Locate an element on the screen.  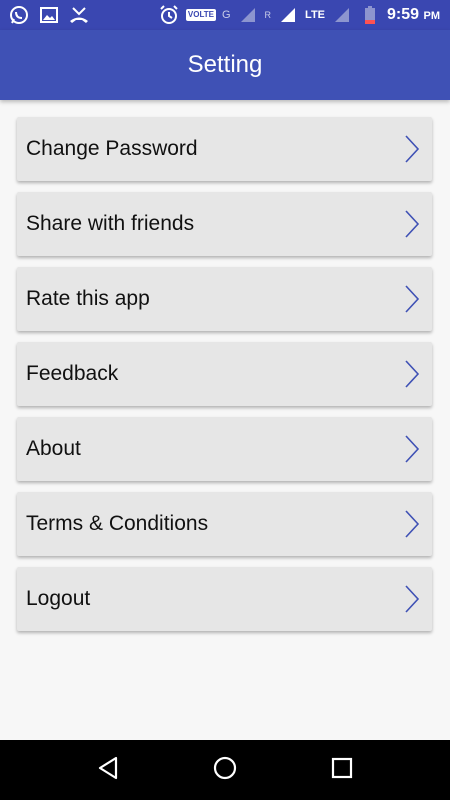
sim1-network-label: G is located at coordinates (226, 15).